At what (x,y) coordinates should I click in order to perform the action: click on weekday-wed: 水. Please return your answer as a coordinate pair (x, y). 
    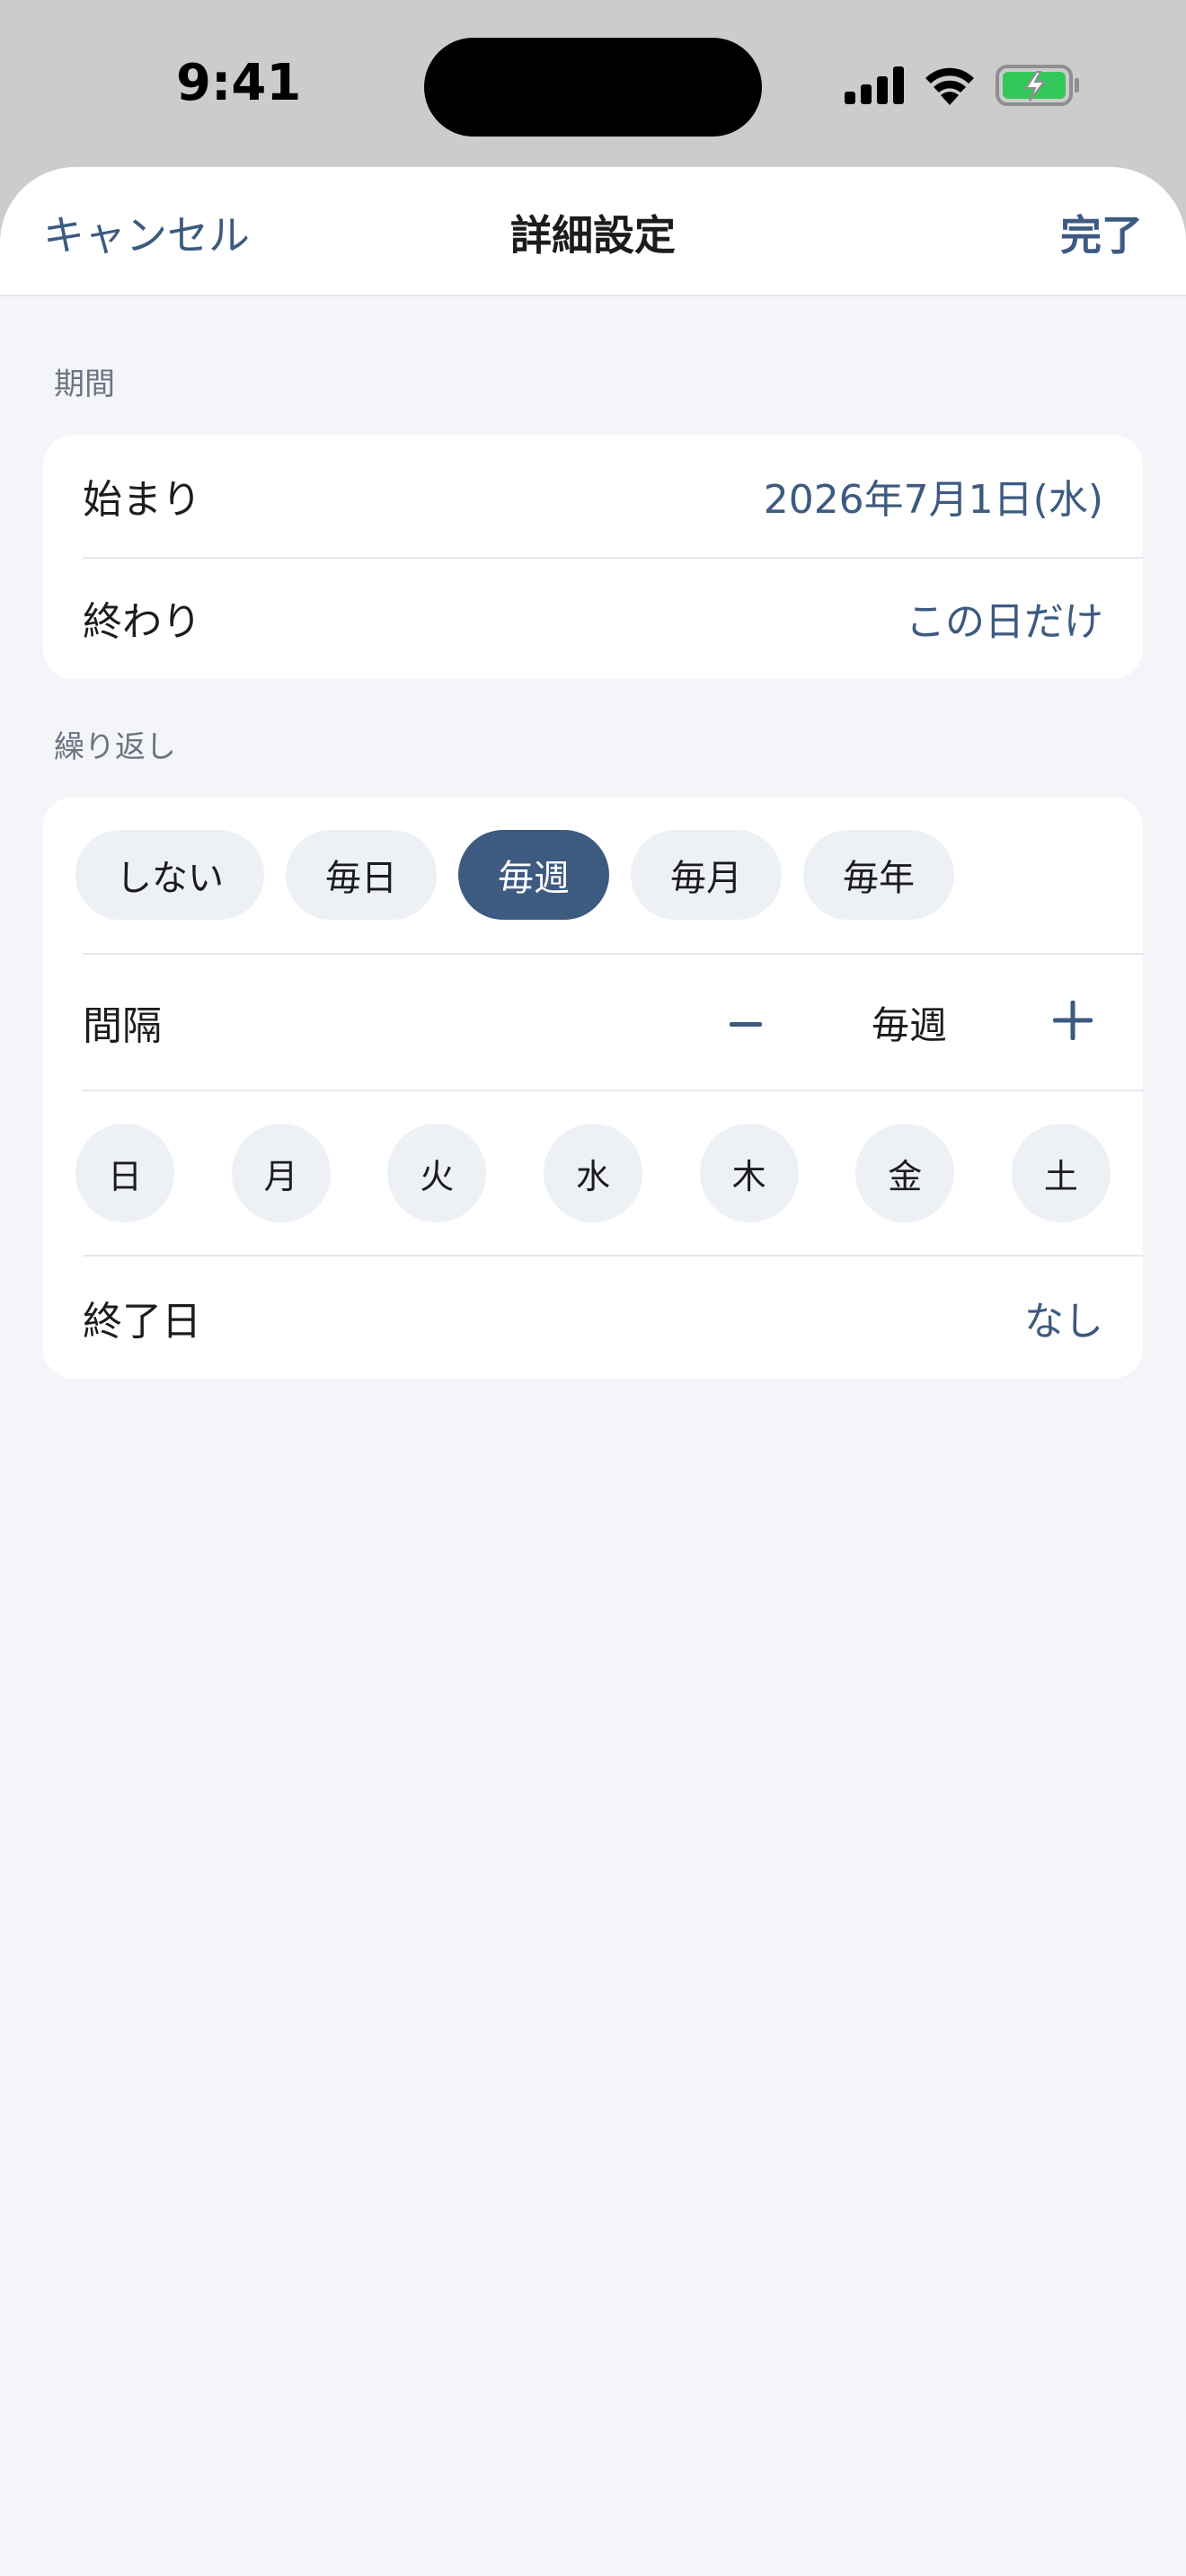
    Looking at the image, I should click on (592, 1173).